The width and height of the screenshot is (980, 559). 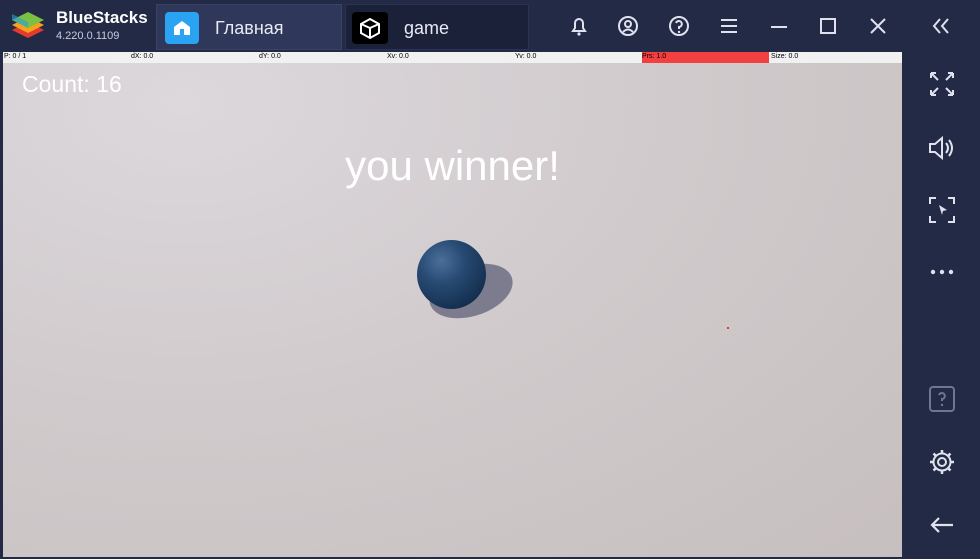 I want to click on minimize-icon, so click(x=779, y=26).